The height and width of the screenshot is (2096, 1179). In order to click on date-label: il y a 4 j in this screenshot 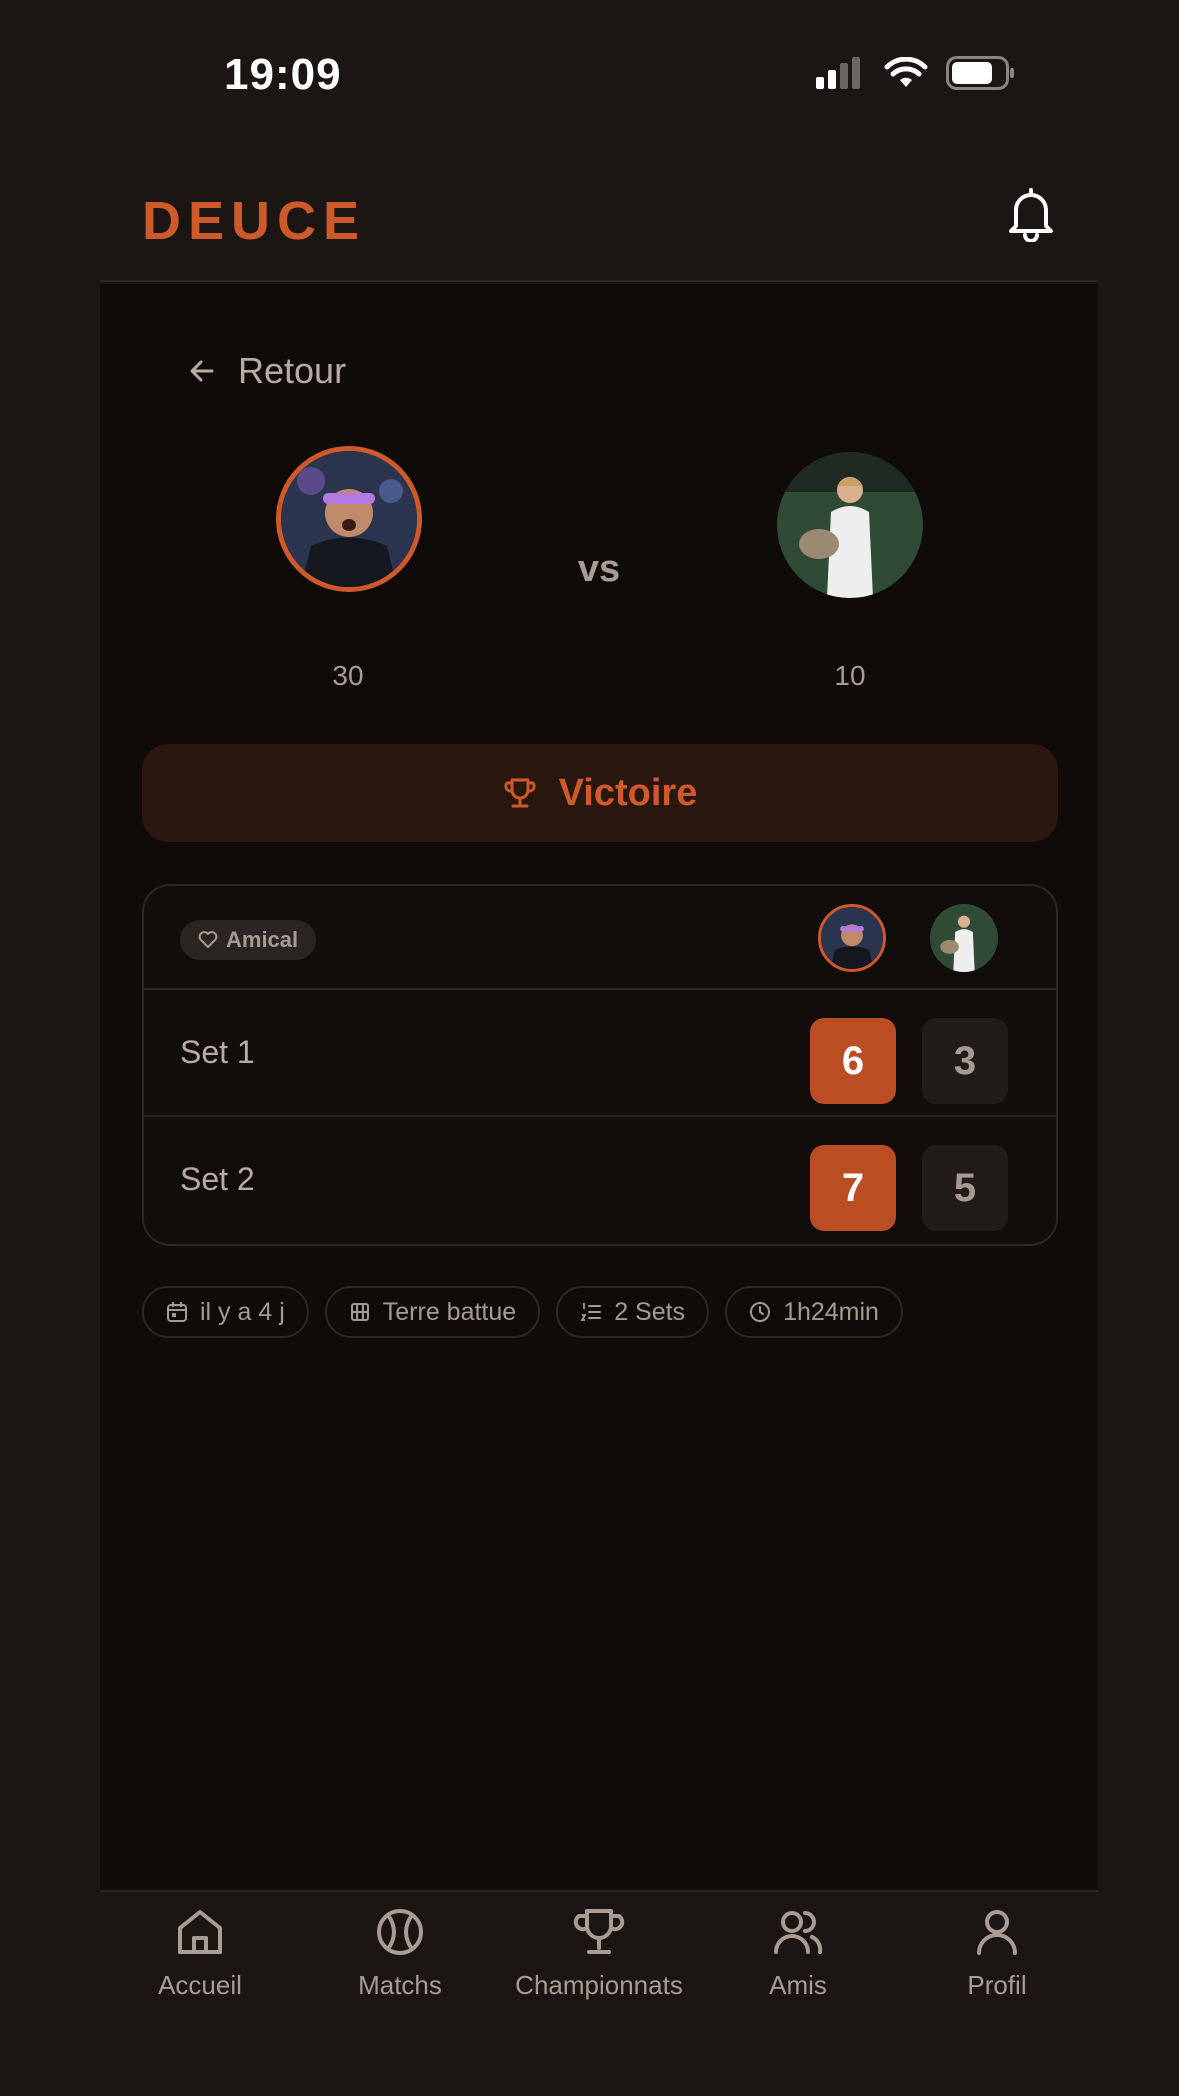, I will do `click(242, 1311)`.